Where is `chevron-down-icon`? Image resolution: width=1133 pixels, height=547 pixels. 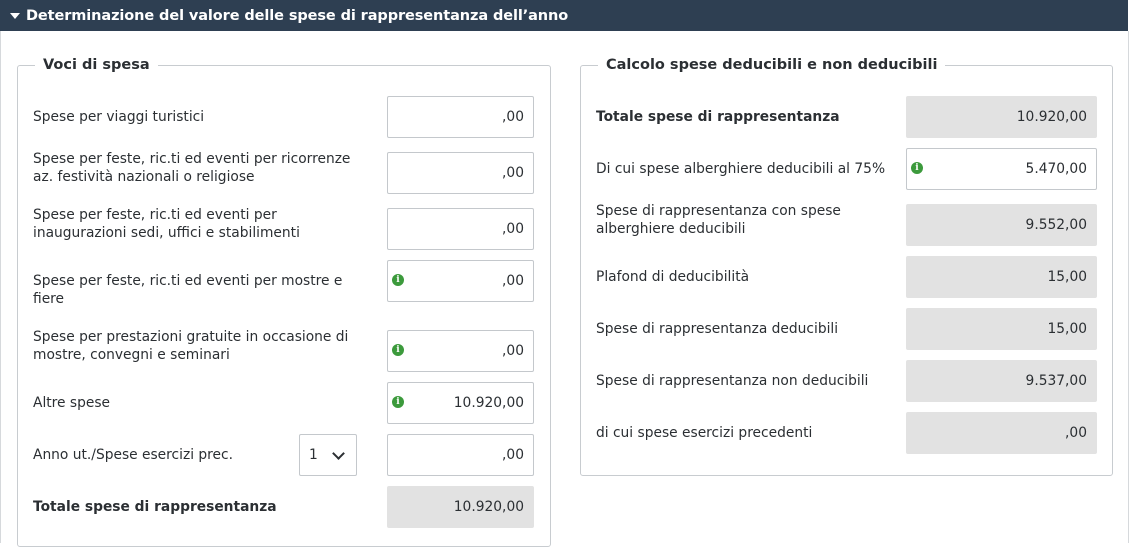
chevron-down-icon is located at coordinates (338, 453).